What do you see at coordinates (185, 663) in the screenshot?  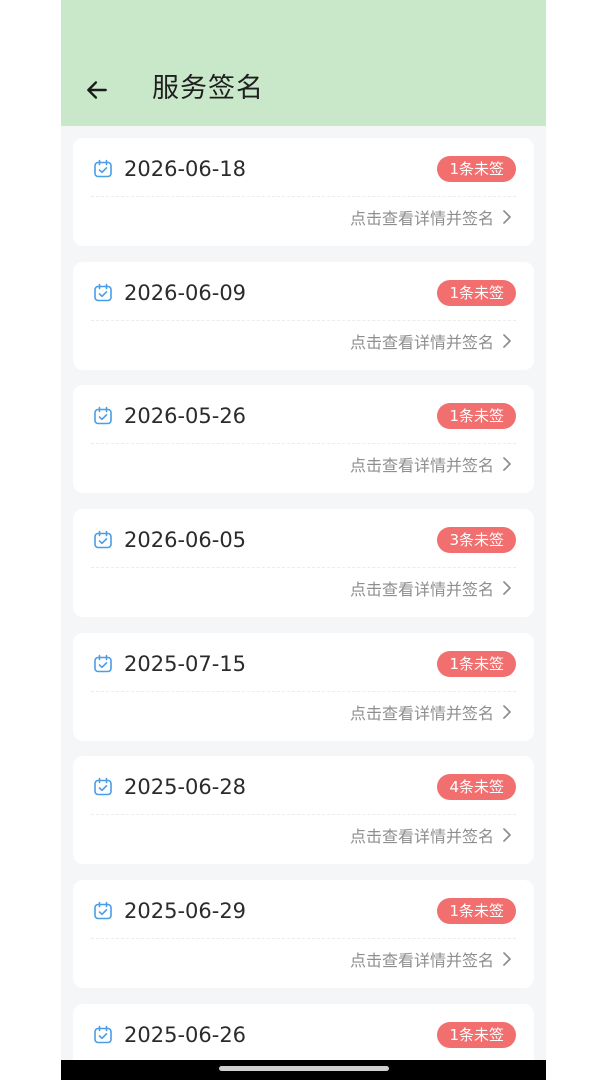 I see `record-date: 2025-07-15` at bounding box center [185, 663].